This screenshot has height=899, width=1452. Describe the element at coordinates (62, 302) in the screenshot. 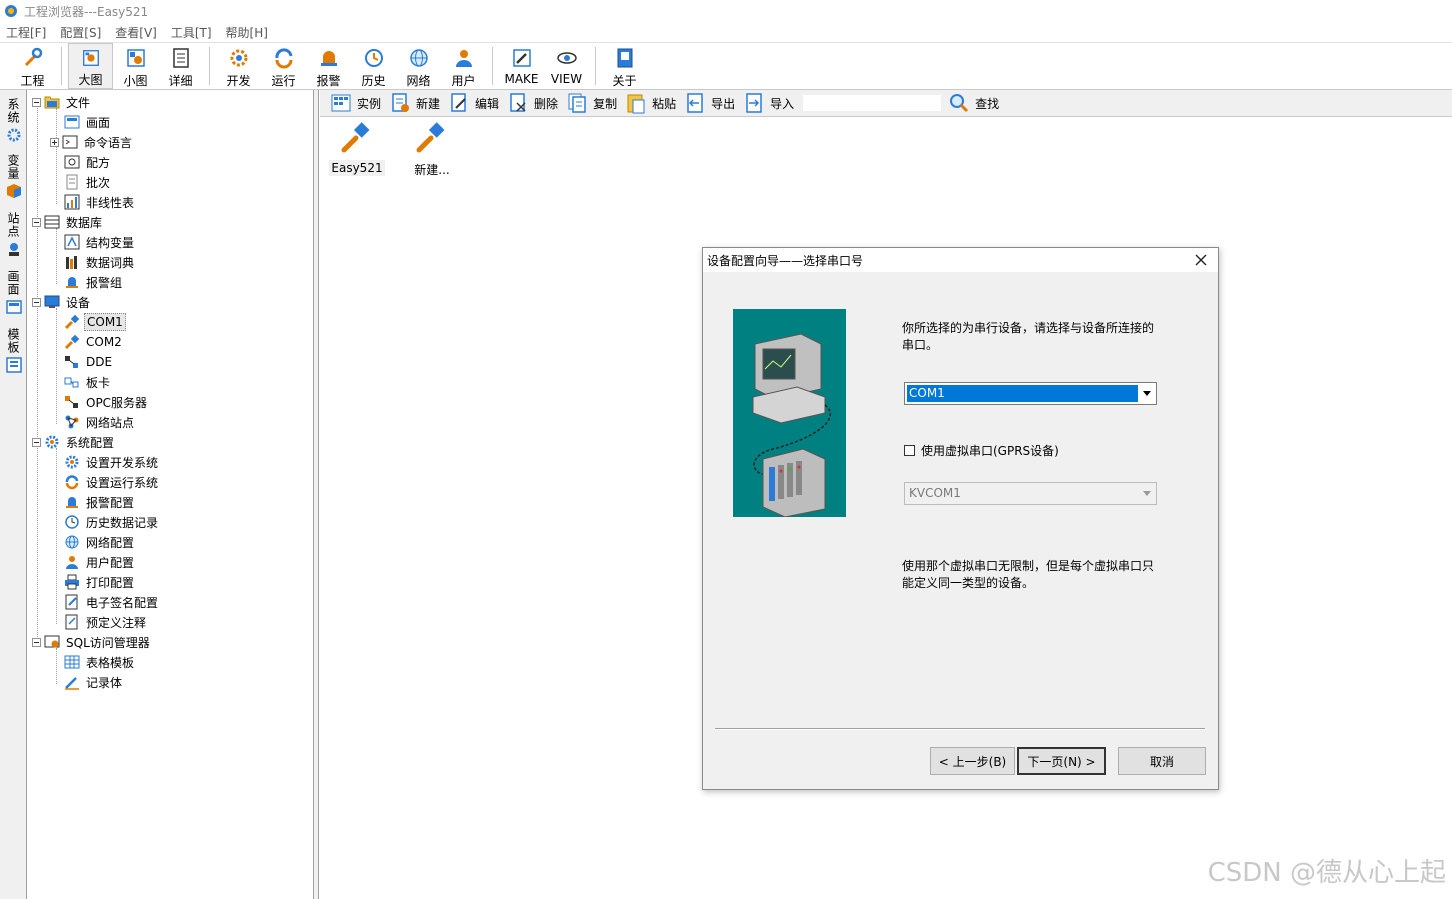

I see `tree-node-devices: 设备` at that location.